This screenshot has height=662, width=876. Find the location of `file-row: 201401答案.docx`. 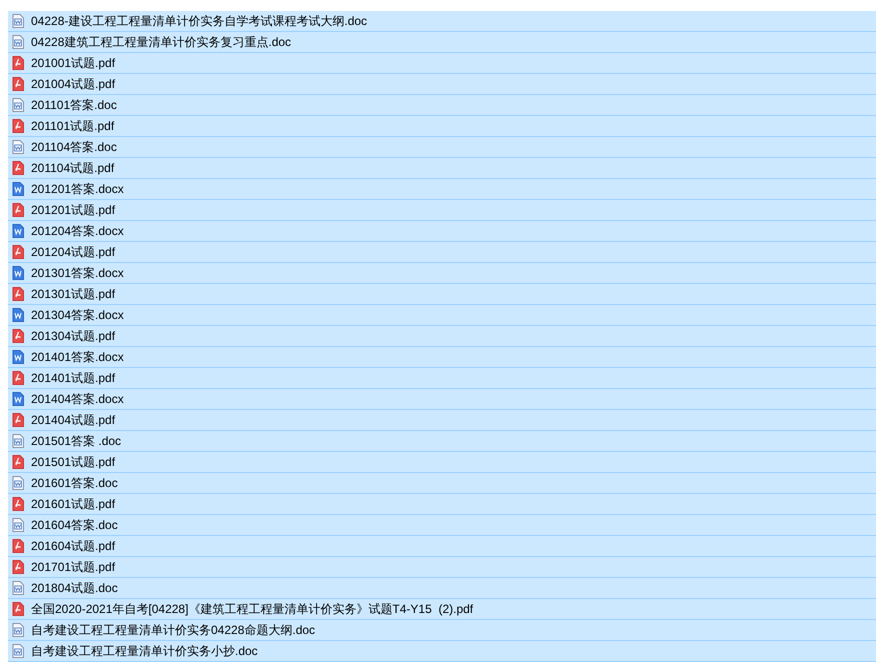

file-row: 201401答案.docx is located at coordinates (442, 357).